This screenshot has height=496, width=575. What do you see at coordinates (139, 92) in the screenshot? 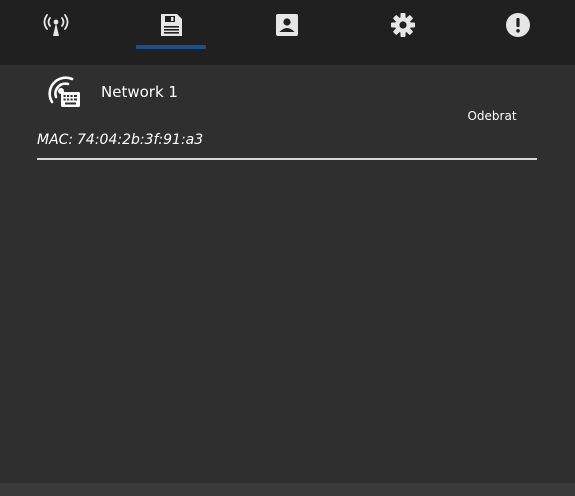
I see `network-name: Network 1` at bounding box center [139, 92].